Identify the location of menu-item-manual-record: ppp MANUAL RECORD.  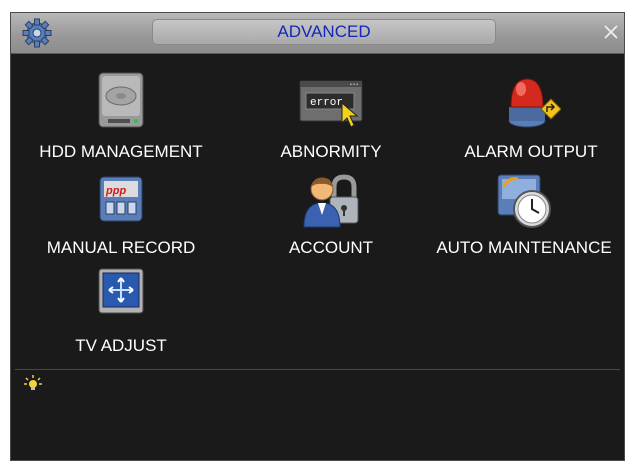
(121, 215).